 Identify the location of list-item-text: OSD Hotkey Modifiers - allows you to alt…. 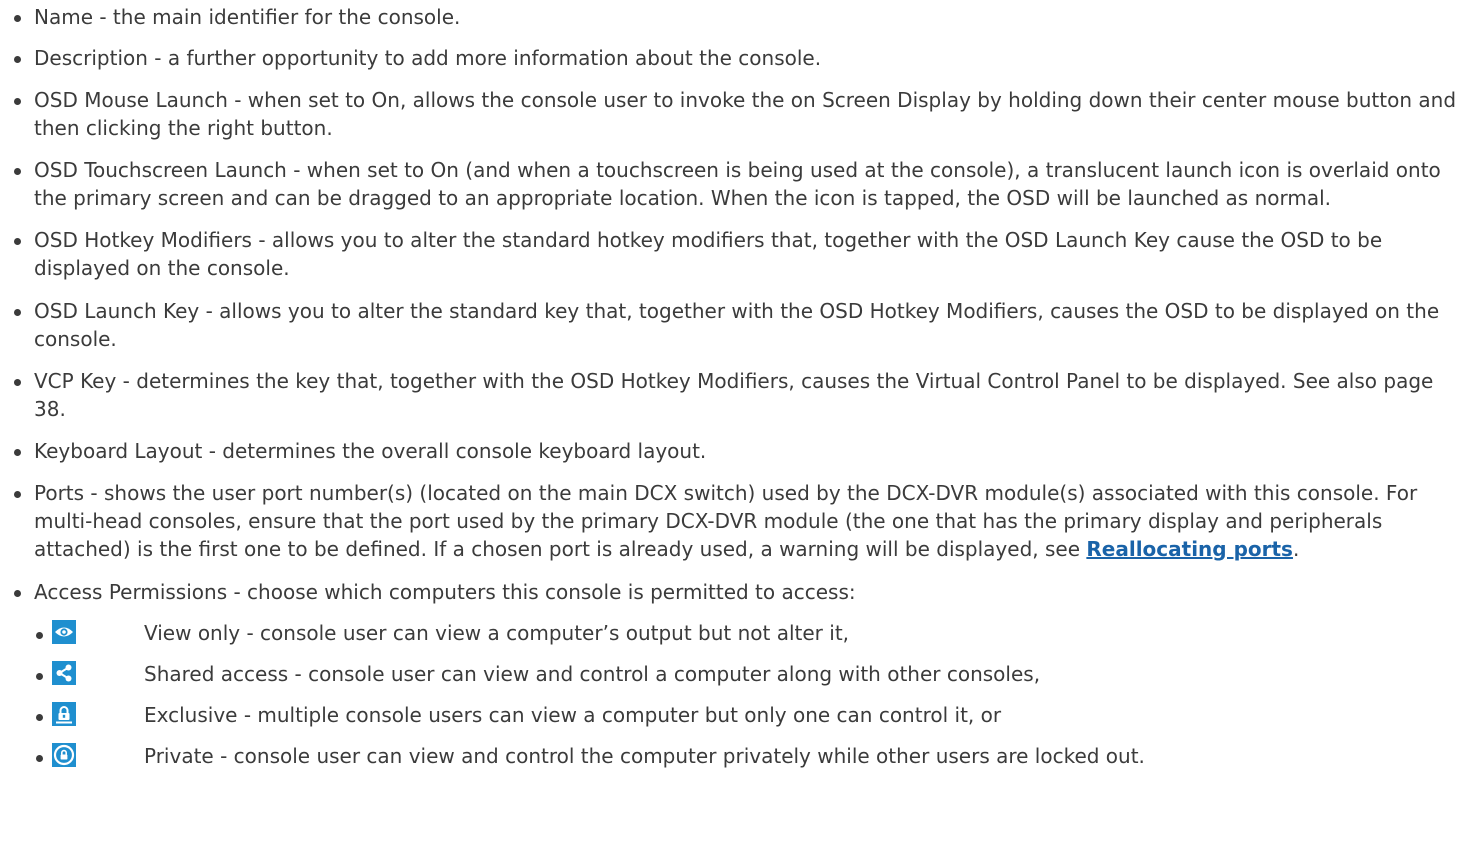
(708, 254).